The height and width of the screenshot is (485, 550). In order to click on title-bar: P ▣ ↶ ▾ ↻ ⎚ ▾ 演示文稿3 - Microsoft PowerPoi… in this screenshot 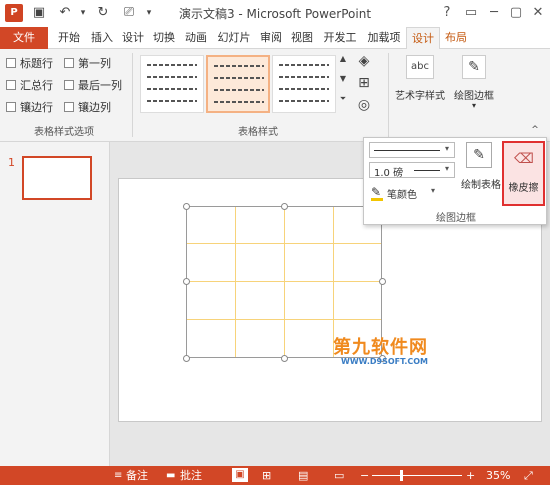, I will do `click(275, 13)`.